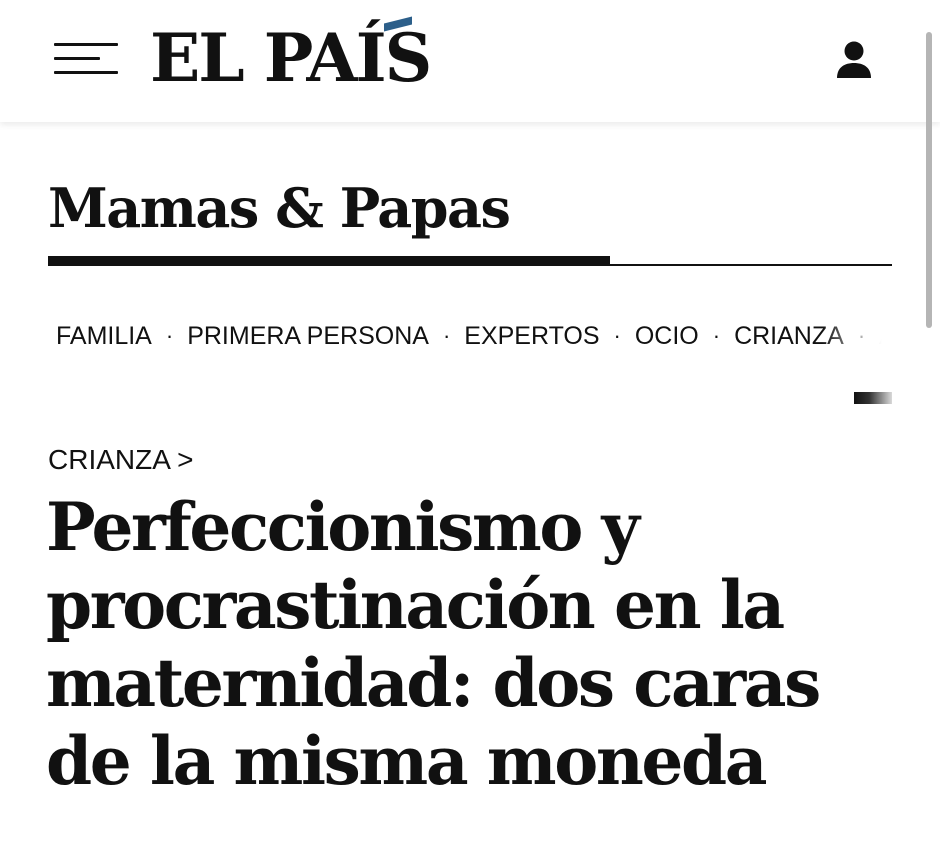 Image resolution: width=940 pixels, height=851 pixels. What do you see at coordinates (929, 180) in the screenshot?
I see `page-scrollbar` at bounding box center [929, 180].